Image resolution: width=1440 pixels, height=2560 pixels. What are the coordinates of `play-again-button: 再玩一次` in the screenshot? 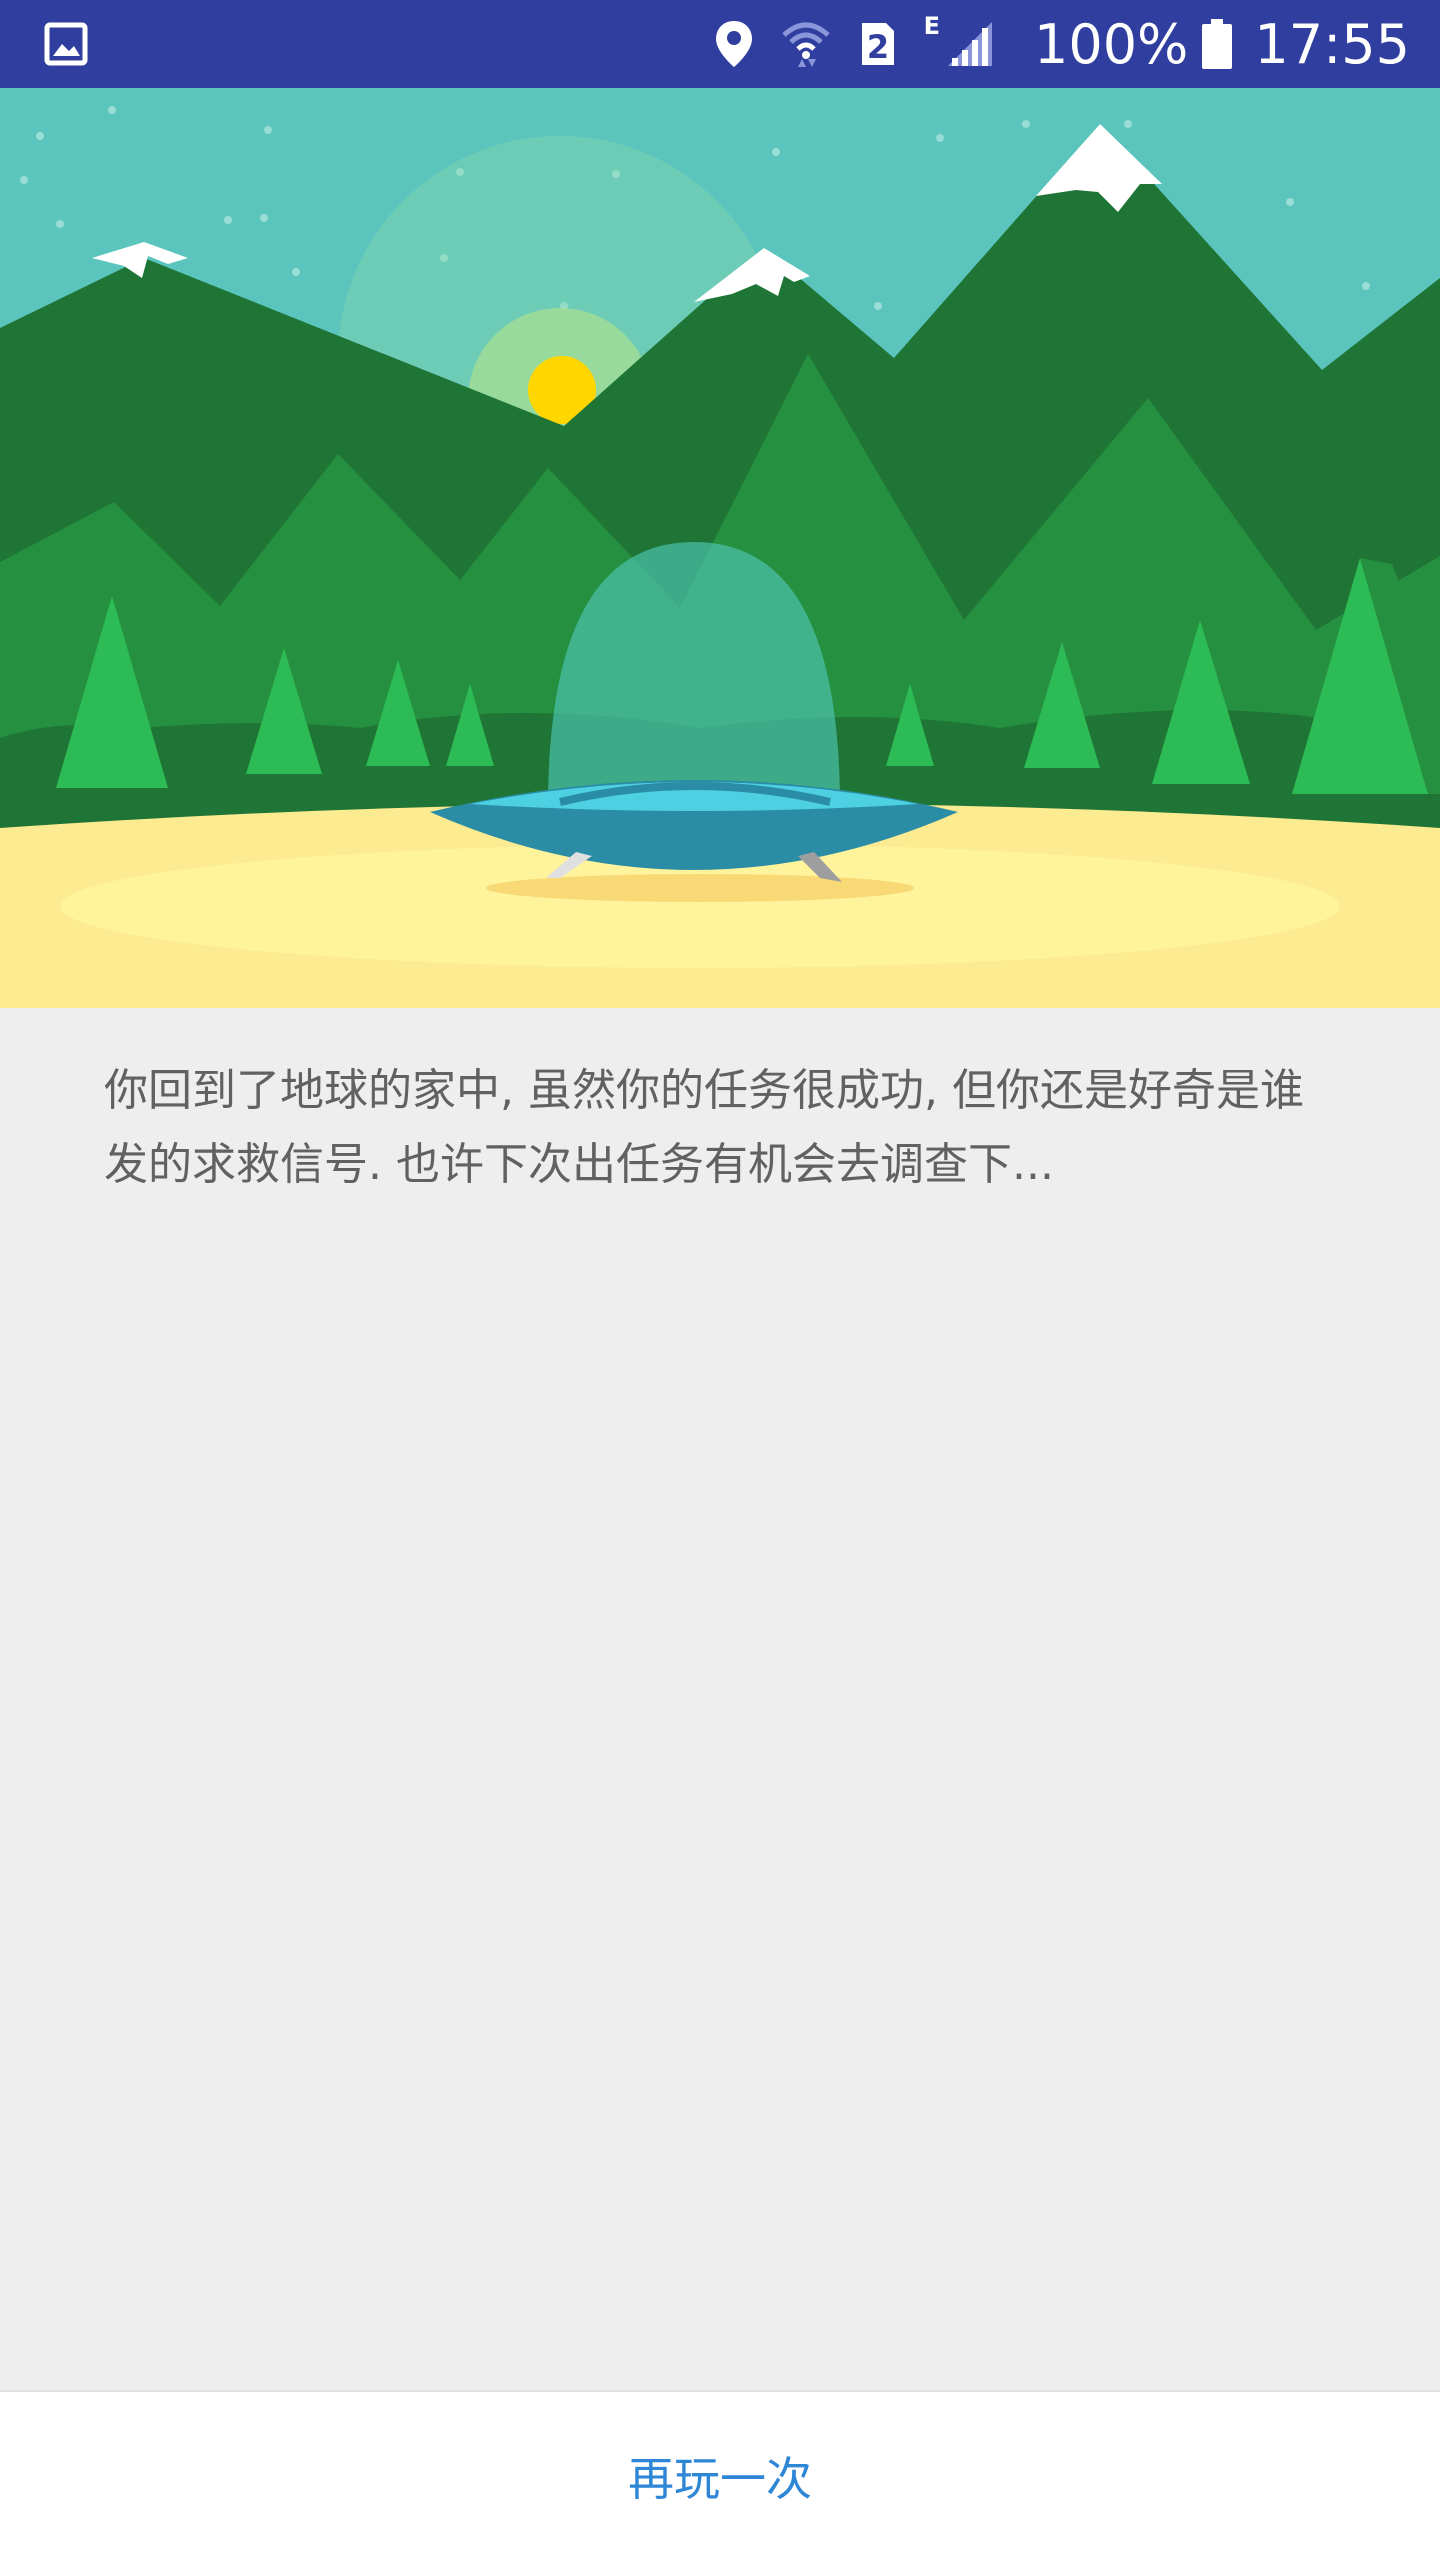 It's located at (720, 2476).